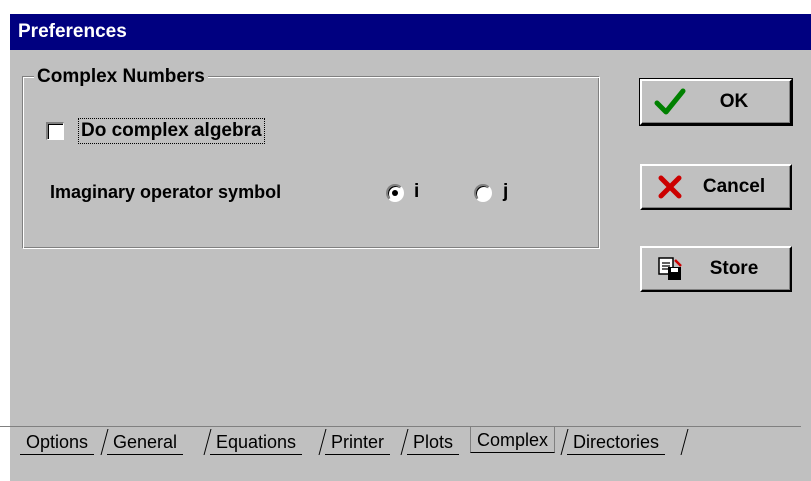  Describe the element at coordinates (734, 186) in the screenshot. I see `cancel-label: Cancel` at that location.